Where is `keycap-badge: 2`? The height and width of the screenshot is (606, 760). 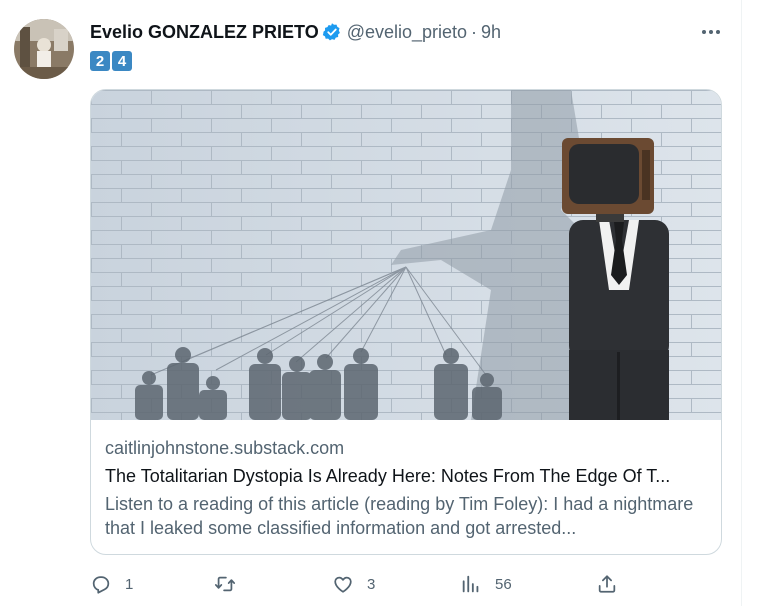
keycap-badge: 2 is located at coordinates (100, 61).